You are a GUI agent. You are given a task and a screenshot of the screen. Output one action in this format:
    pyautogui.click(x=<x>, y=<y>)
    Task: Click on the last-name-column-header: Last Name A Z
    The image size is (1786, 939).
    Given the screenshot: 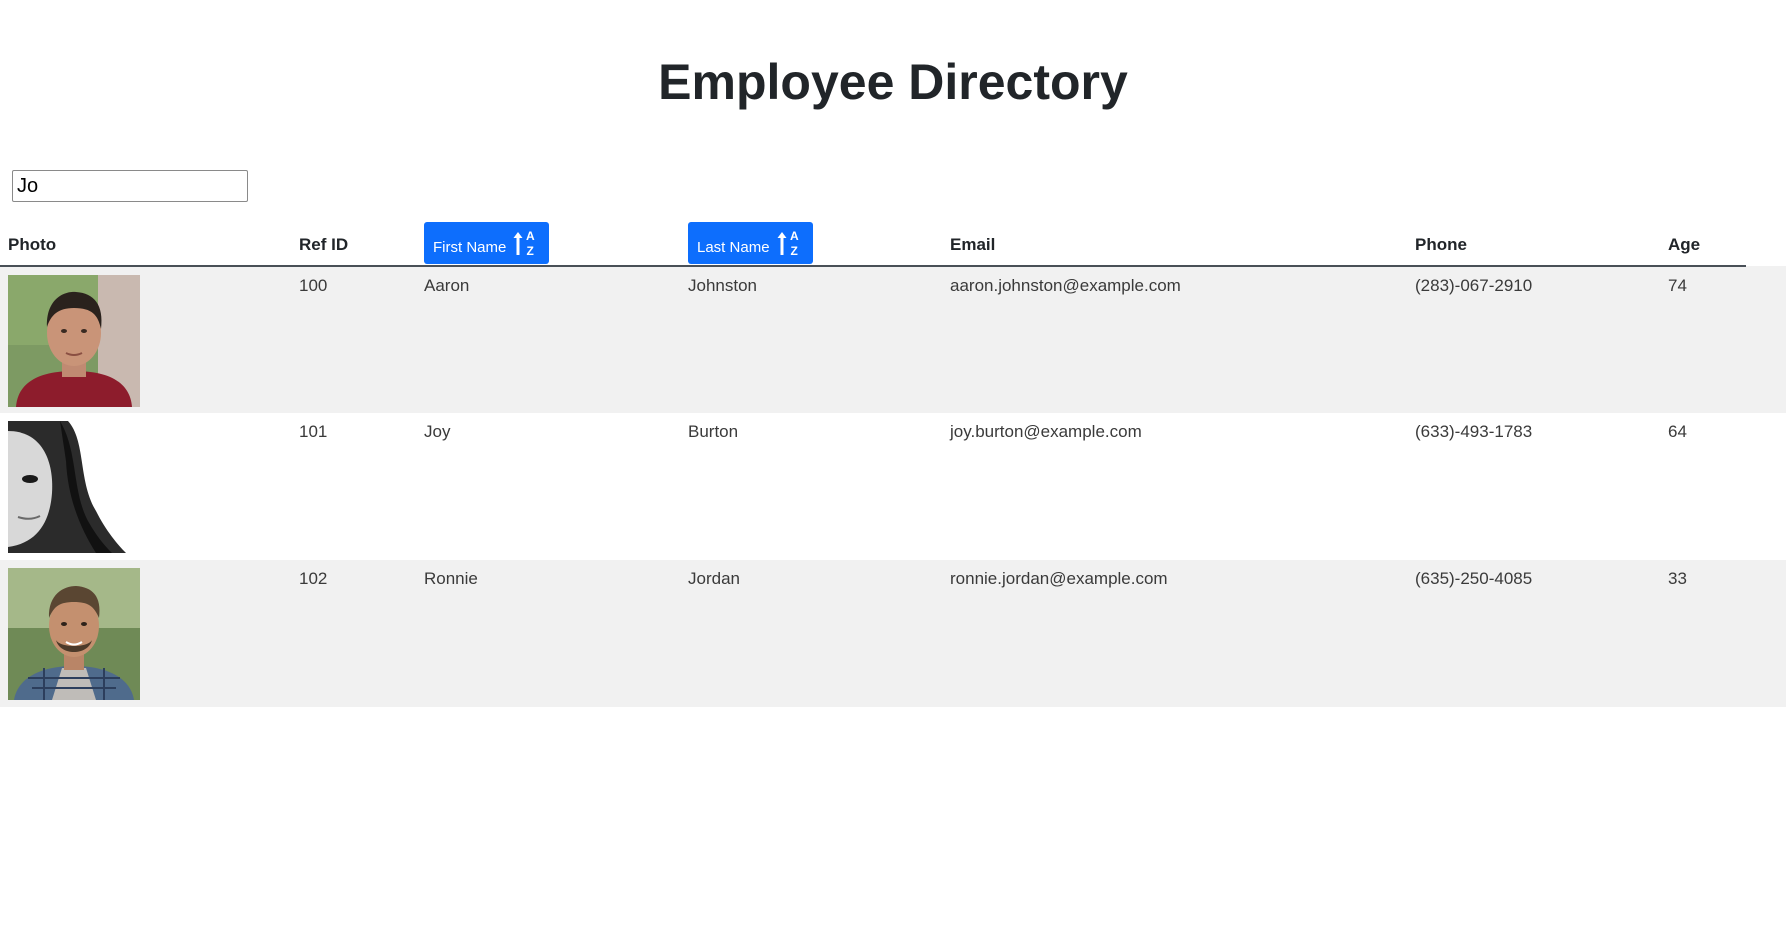 What is the action you would take?
    pyautogui.click(x=811, y=240)
    